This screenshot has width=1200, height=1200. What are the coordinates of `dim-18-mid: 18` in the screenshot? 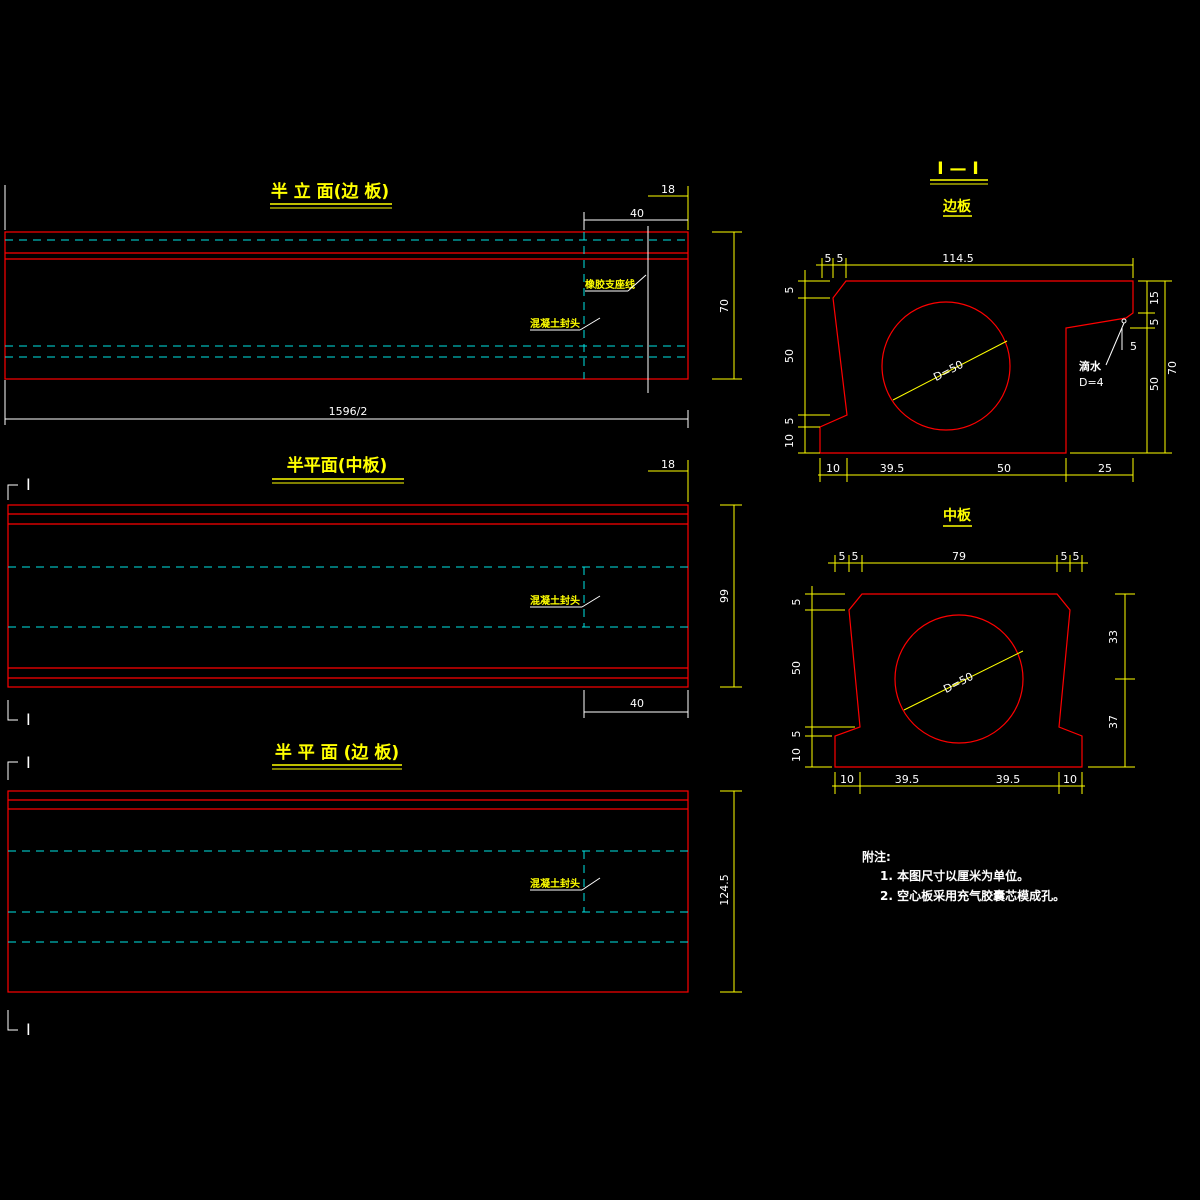 It's located at (668, 464).